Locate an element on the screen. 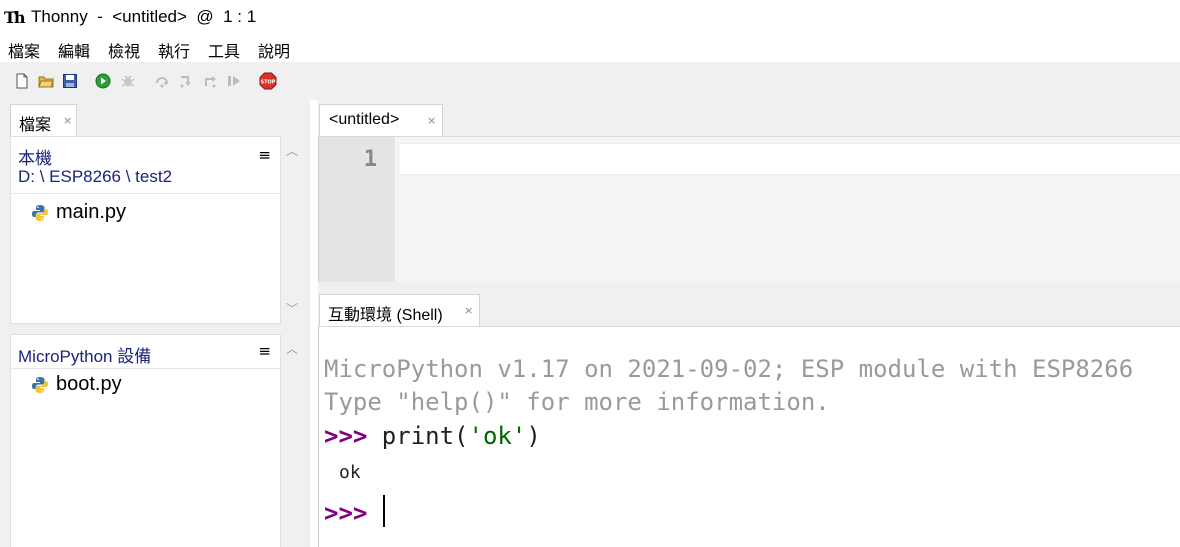  menu-run: 執行 is located at coordinates (174, 50).